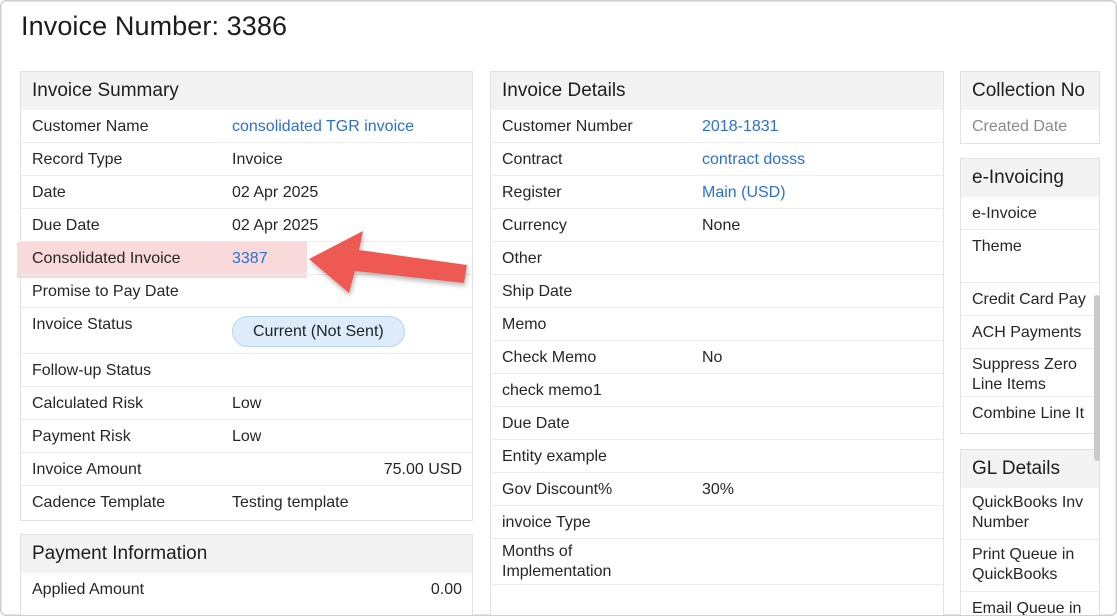  I want to click on e-invoicing-label: Credit Card Pay, so click(1029, 299).